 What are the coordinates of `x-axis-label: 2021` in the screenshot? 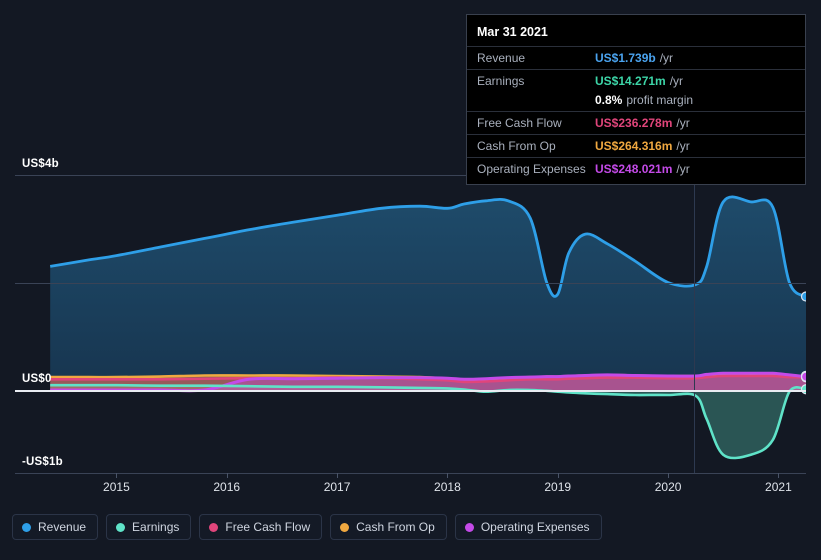 It's located at (778, 487).